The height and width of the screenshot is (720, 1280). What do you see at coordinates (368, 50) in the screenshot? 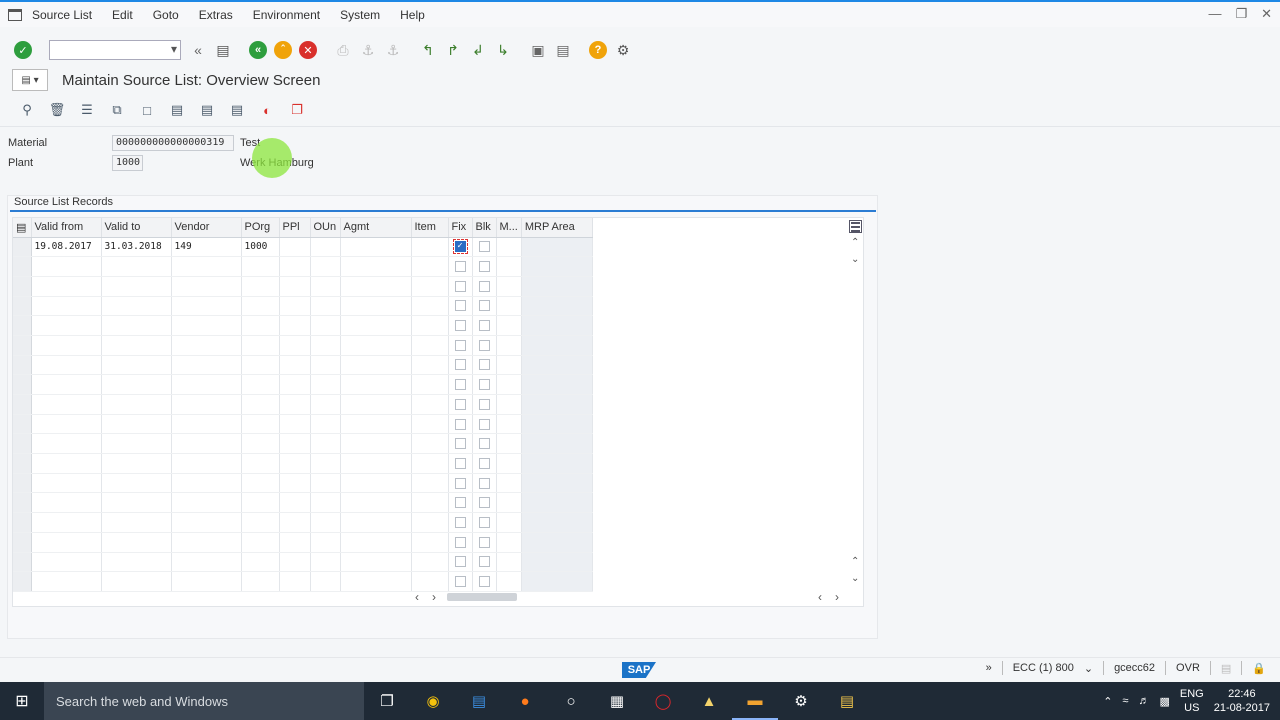
I see `find-icon: ⚓` at bounding box center [368, 50].